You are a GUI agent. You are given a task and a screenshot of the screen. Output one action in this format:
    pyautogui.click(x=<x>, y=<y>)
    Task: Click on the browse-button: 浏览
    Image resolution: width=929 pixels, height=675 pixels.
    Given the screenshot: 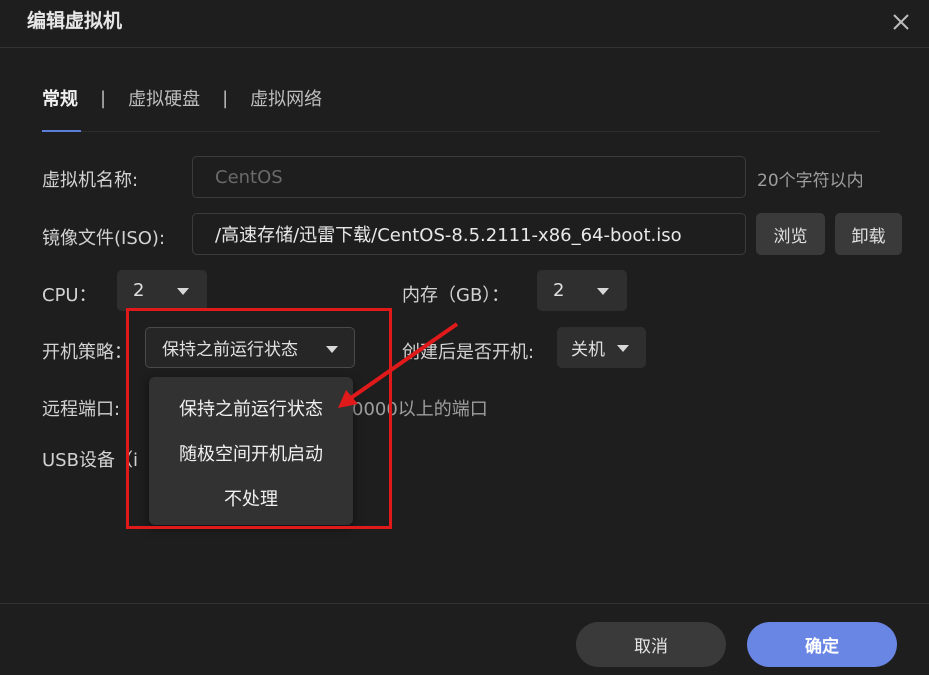 What is the action you would take?
    pyautogui.click(x=790, y=234)
    